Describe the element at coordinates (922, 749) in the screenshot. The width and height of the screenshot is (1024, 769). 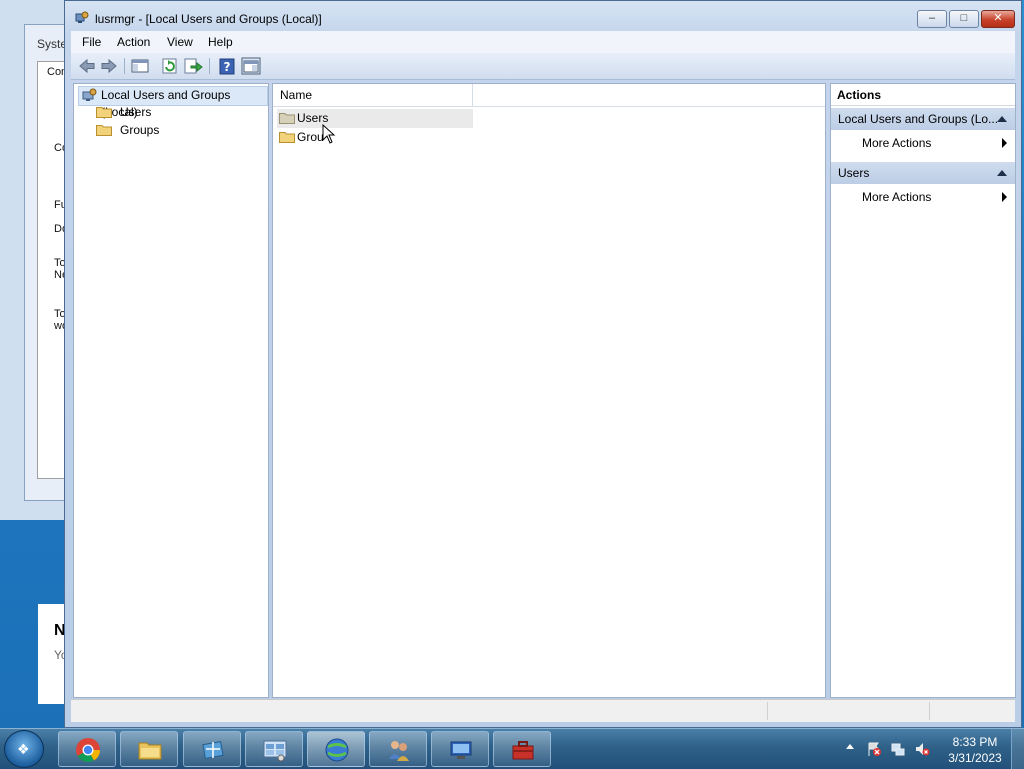
I see `volume-muted-icon` at that location.